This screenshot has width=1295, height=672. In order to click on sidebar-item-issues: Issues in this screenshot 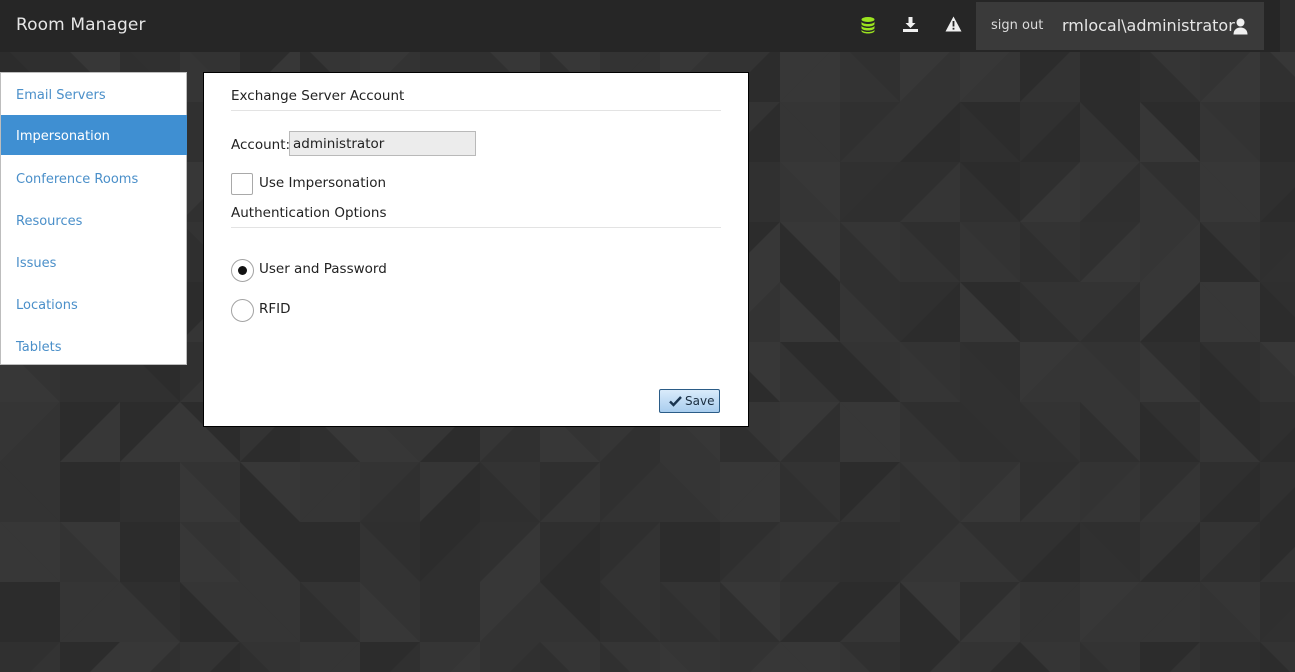, I will do `click(94, 262)`.